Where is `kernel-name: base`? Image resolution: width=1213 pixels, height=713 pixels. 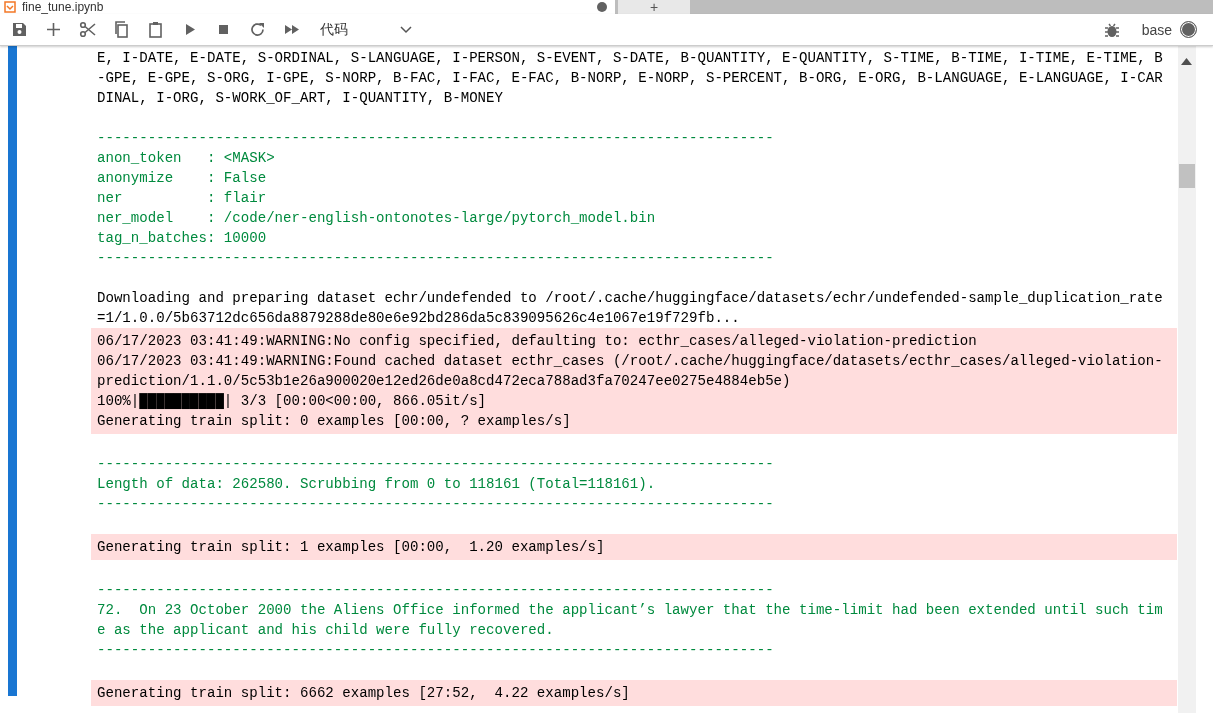
kernel-name: base is located at coordinates (1156, 29).